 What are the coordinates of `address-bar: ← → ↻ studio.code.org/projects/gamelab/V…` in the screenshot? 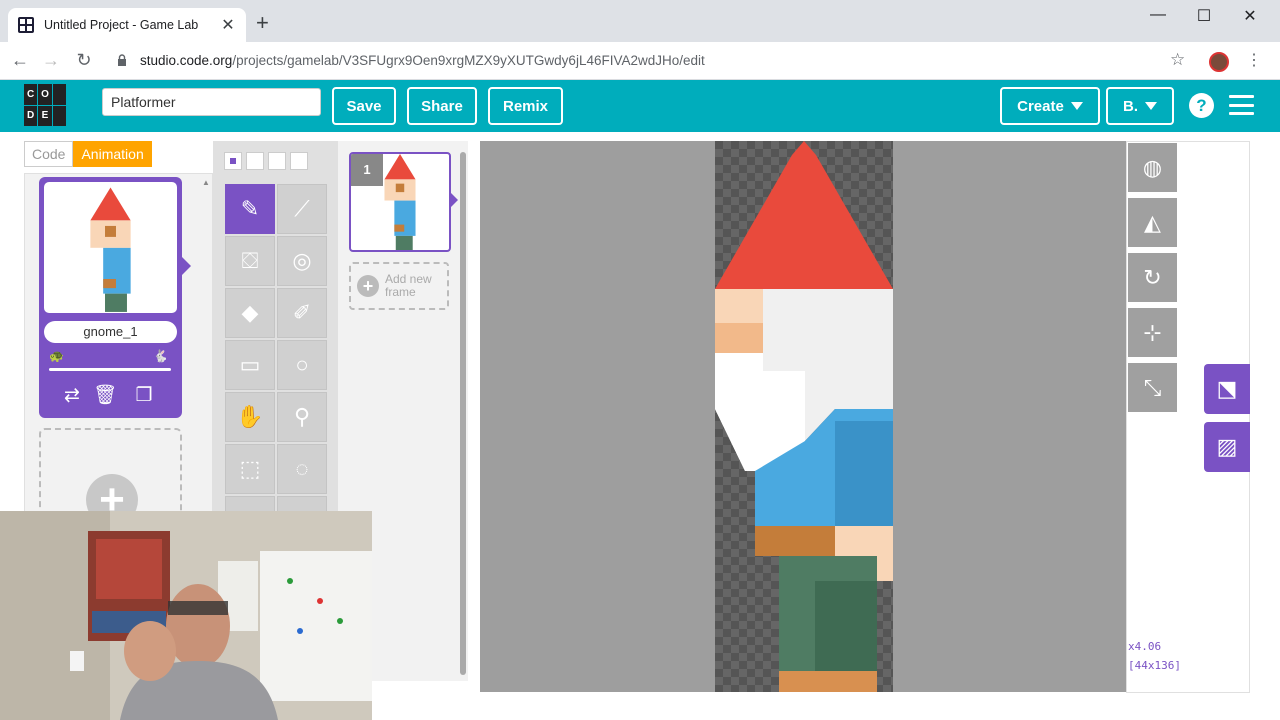 It's located at (640, 61).